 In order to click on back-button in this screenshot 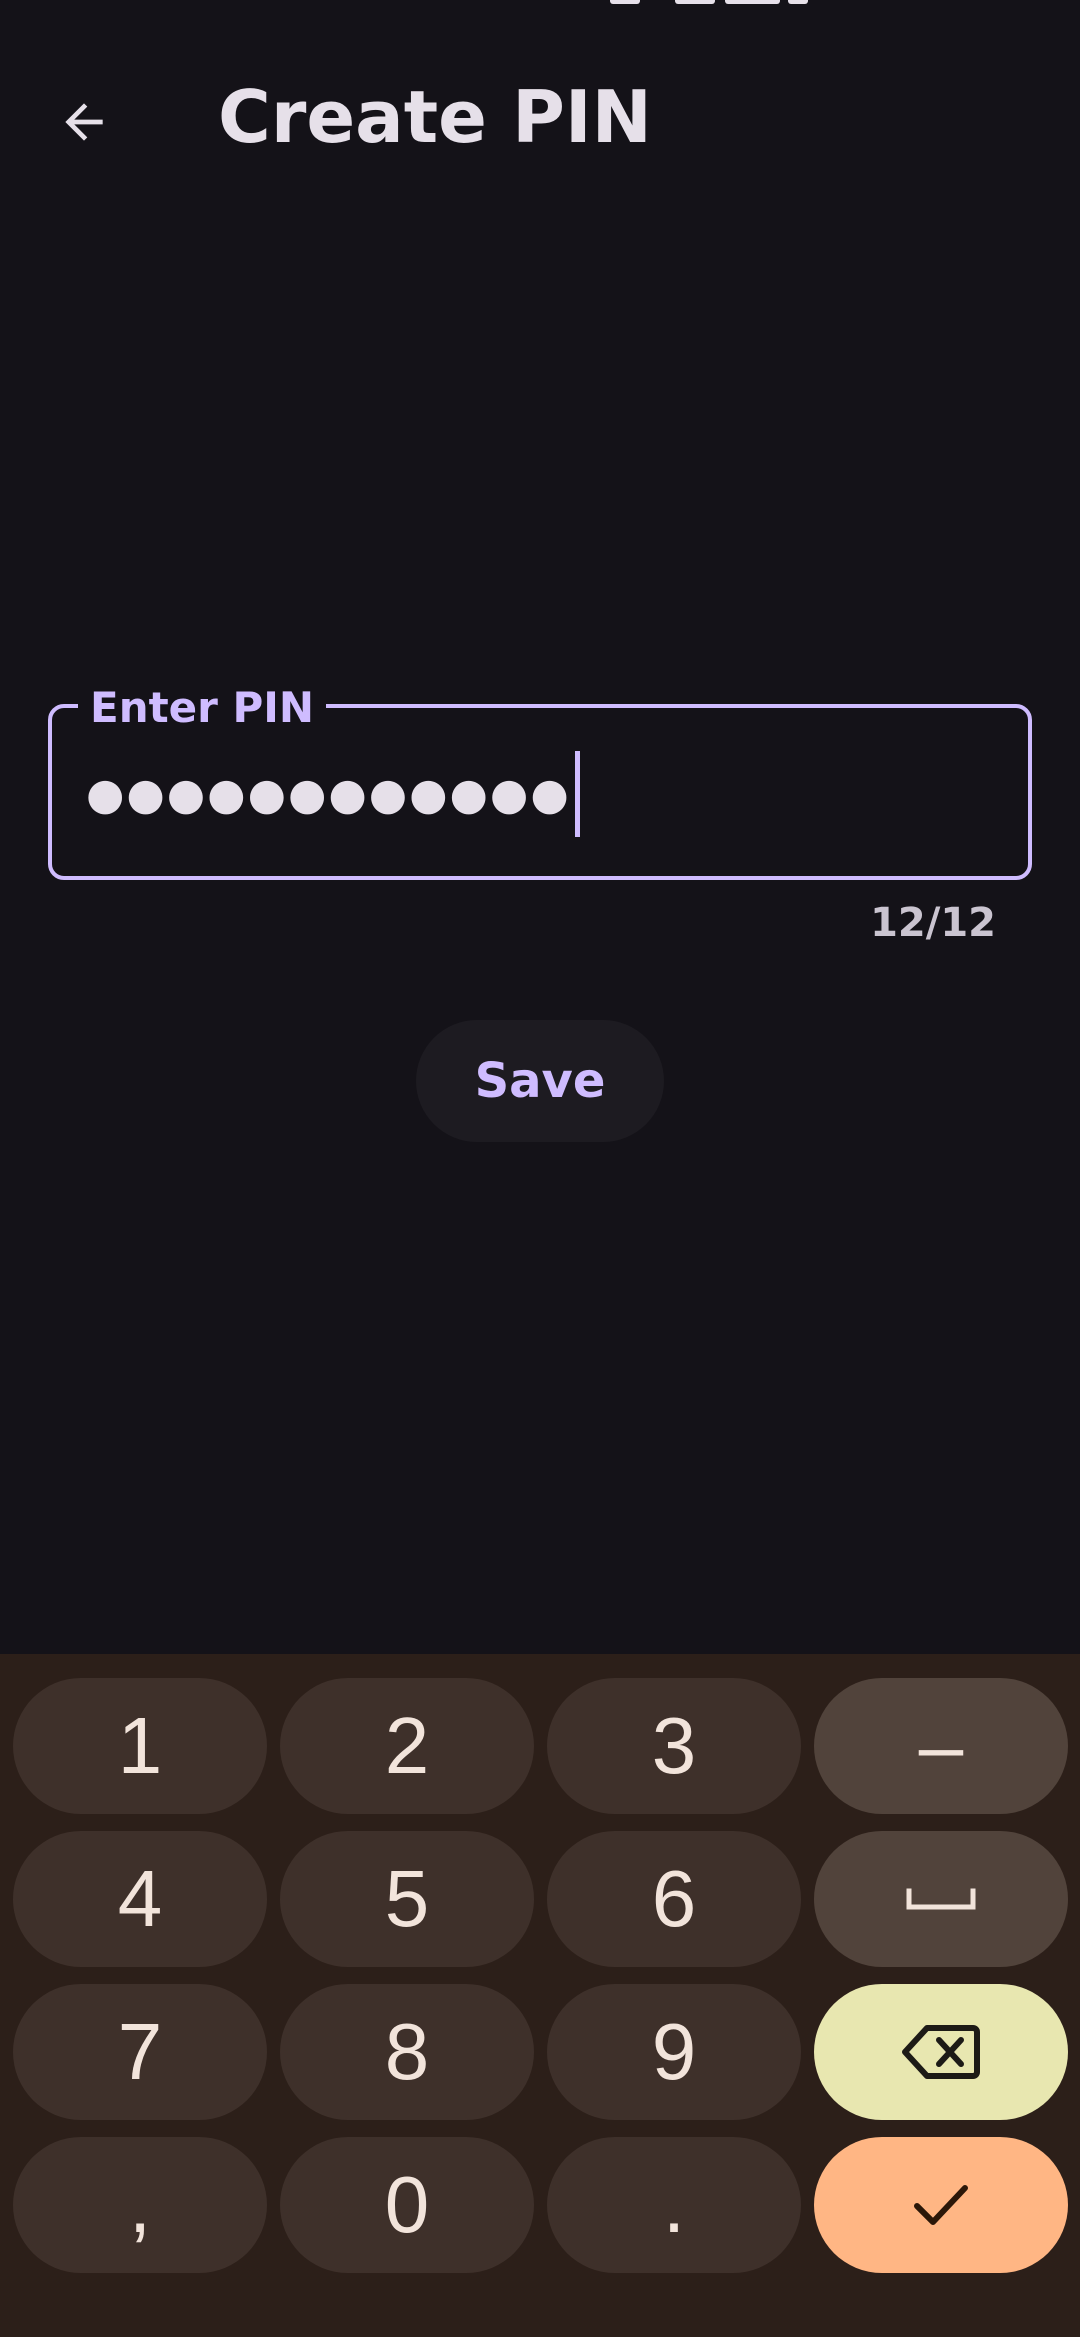, I will do `click(84, 122)`.